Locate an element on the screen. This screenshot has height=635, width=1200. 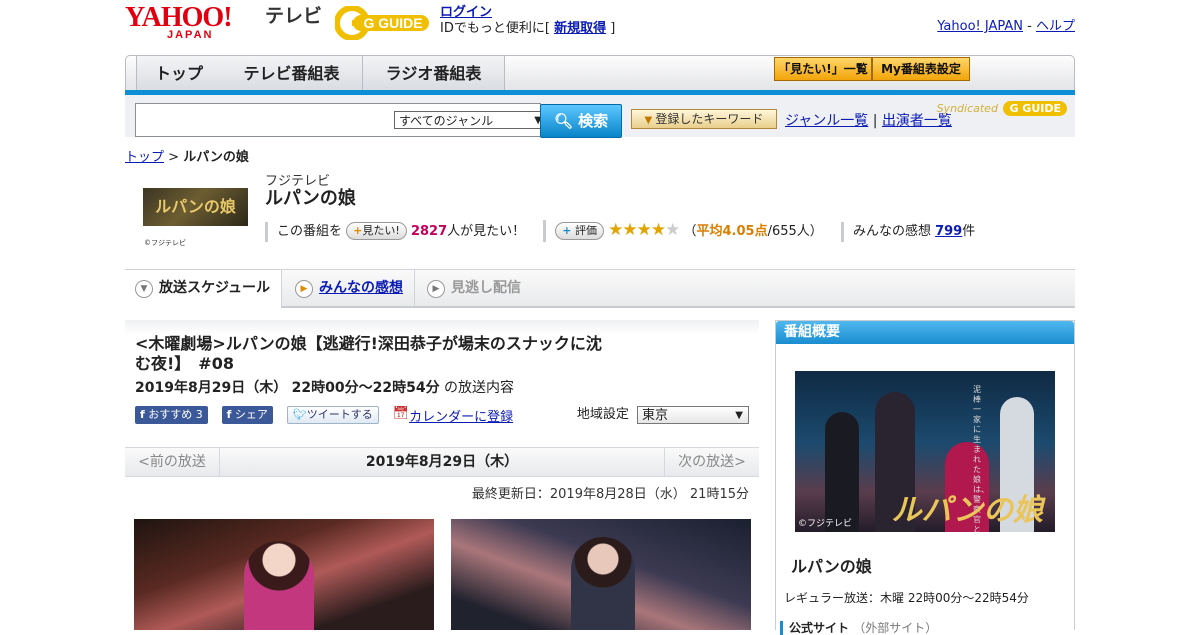
tab-schedule-label: 放送スケジュール is located at coordinates (215, 288).